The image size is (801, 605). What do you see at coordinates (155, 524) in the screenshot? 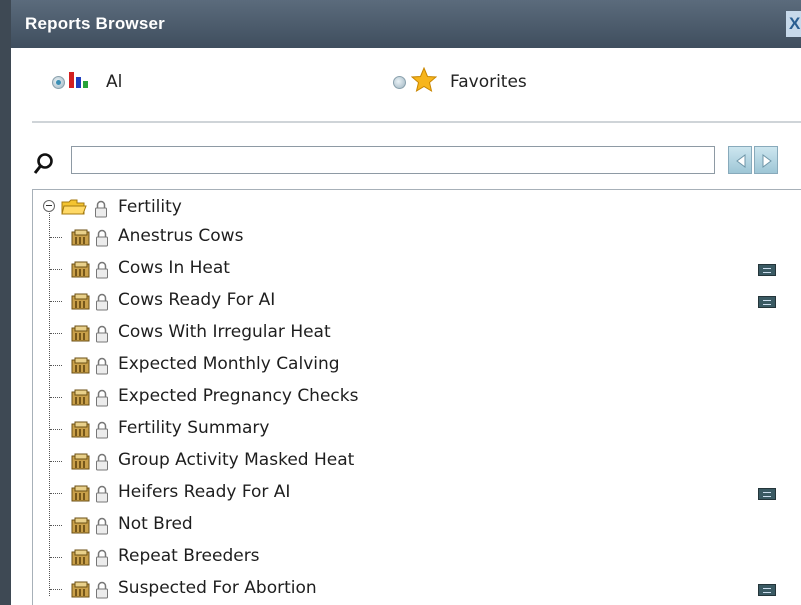
I see `report-item-label: Not Bred` at bounding box center [155, 524].